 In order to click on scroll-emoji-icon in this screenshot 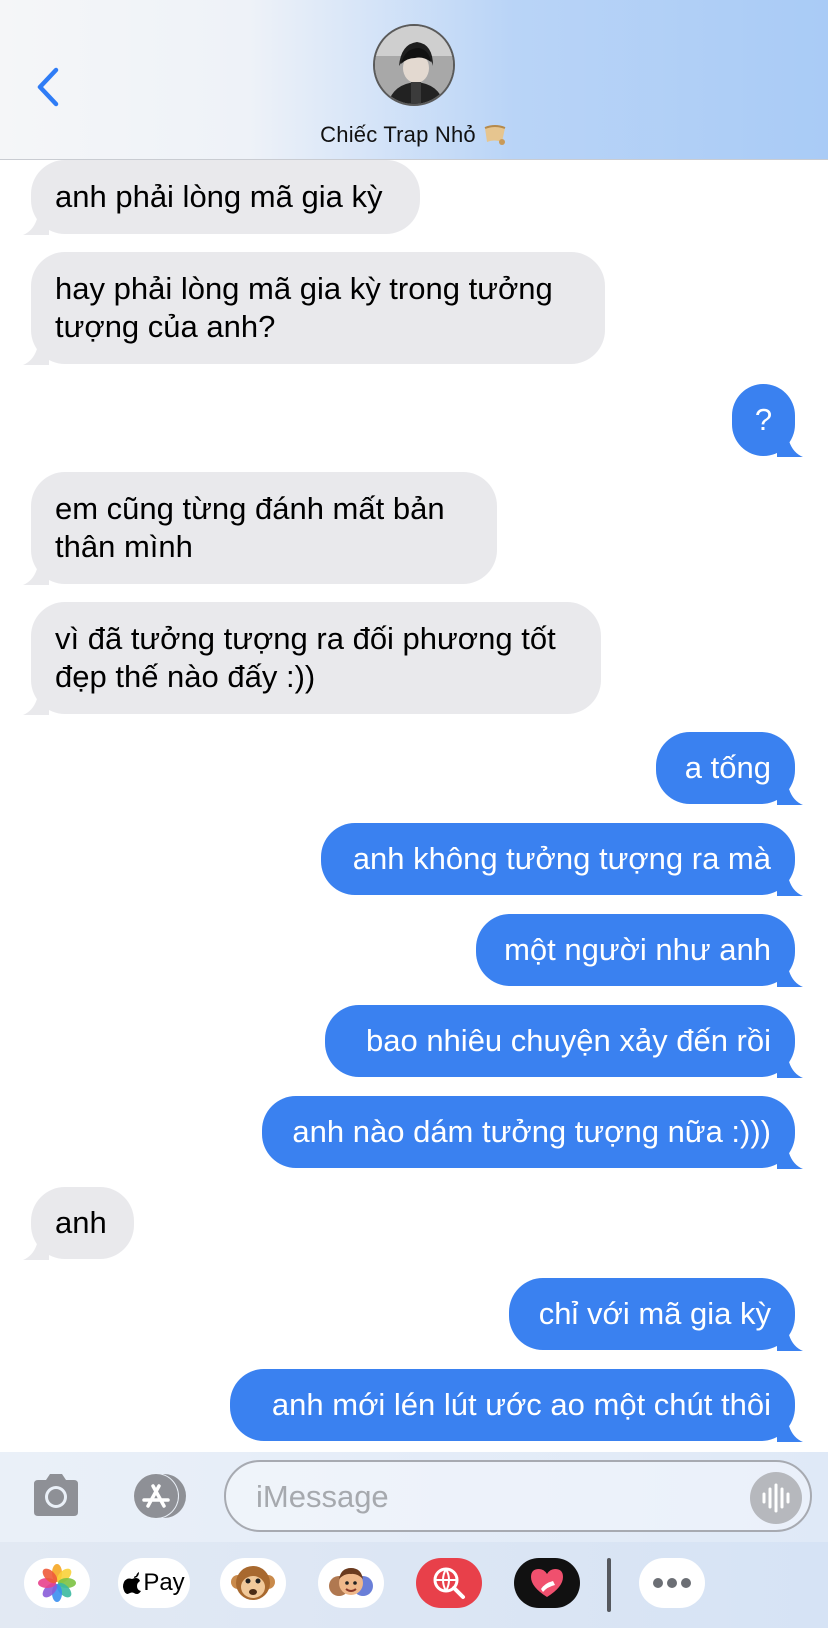, I will do `click(495, 134)`.